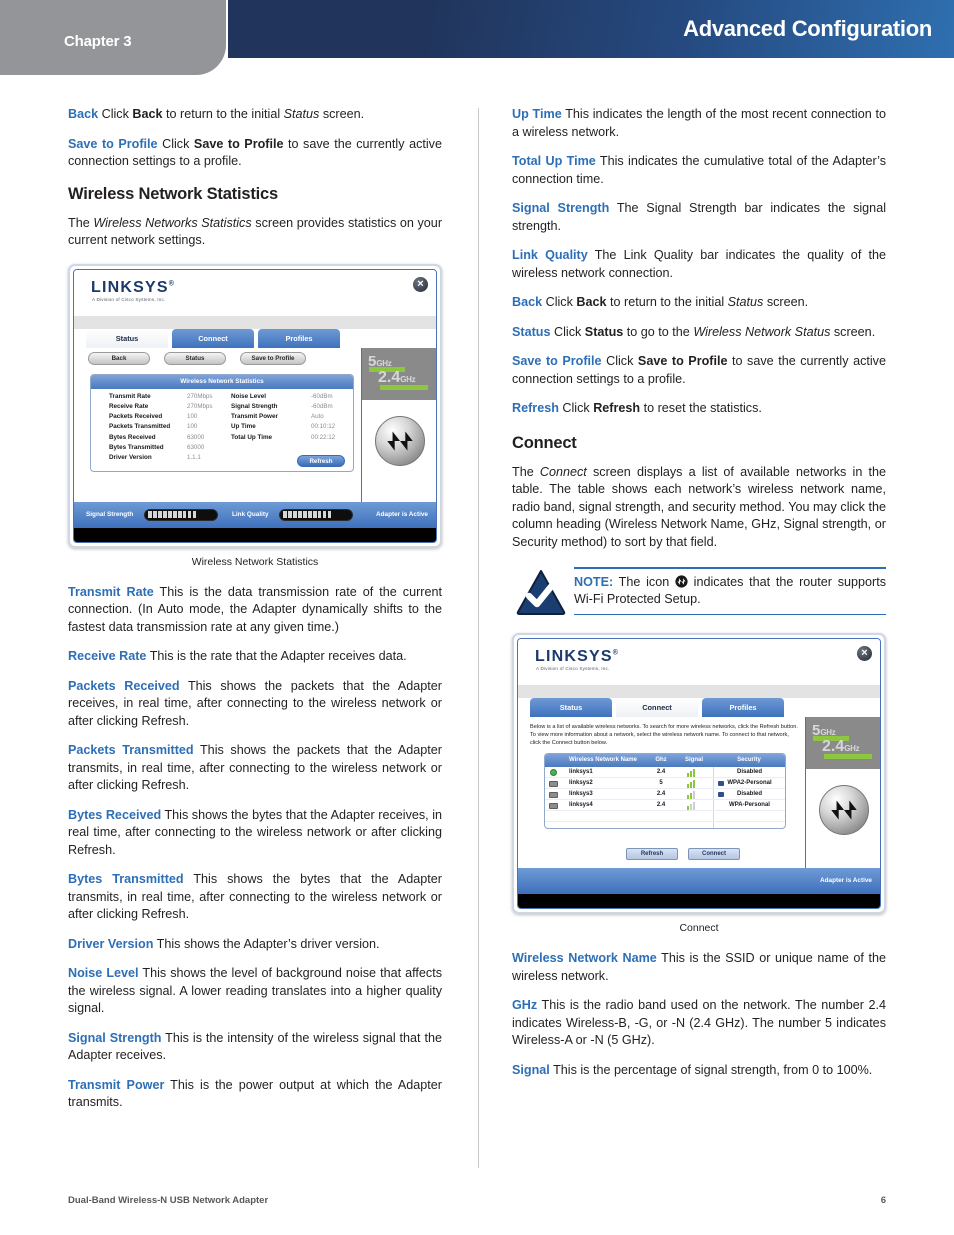  Describe the element at coordinates (573, 668) in the screenshot. I see `brand-subtitle: A Division of Cisco Systems, Inc.` at that location.